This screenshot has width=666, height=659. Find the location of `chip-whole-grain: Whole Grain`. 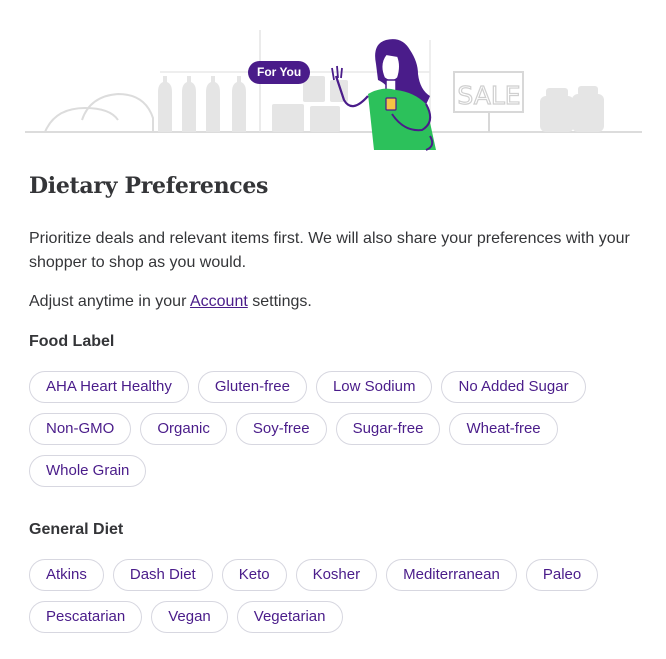

chip-whole-grain: Whole Grain is located at coordinates (88, 471).